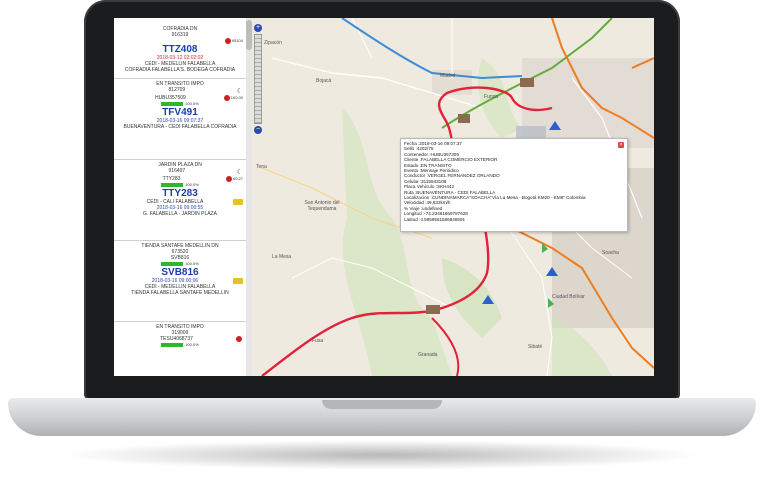  I want to click on zoom-slider, so click(258, 79).